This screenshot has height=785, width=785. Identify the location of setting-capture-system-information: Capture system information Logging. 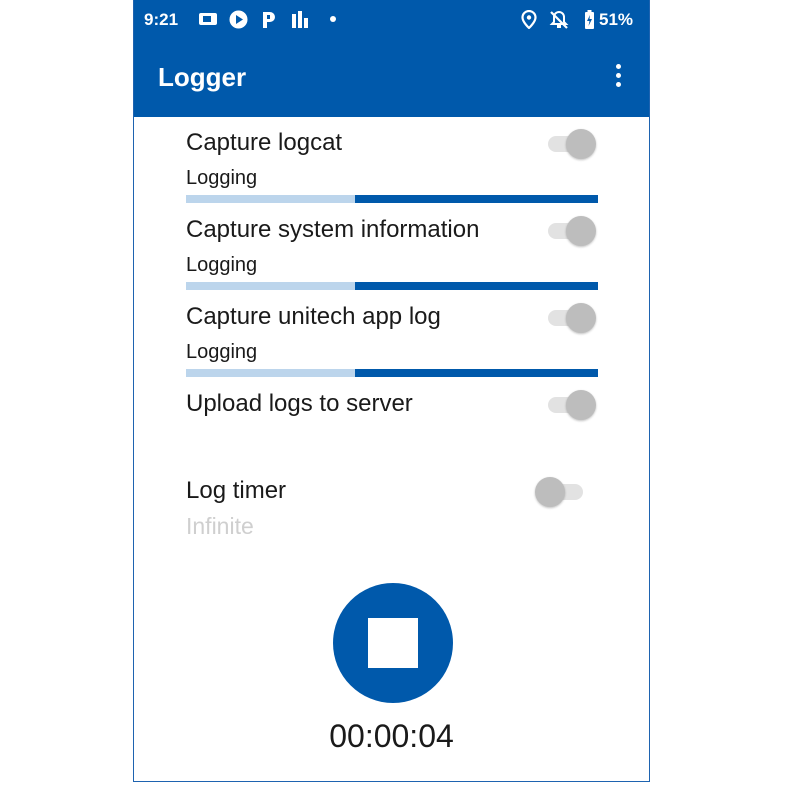
(392, 254).